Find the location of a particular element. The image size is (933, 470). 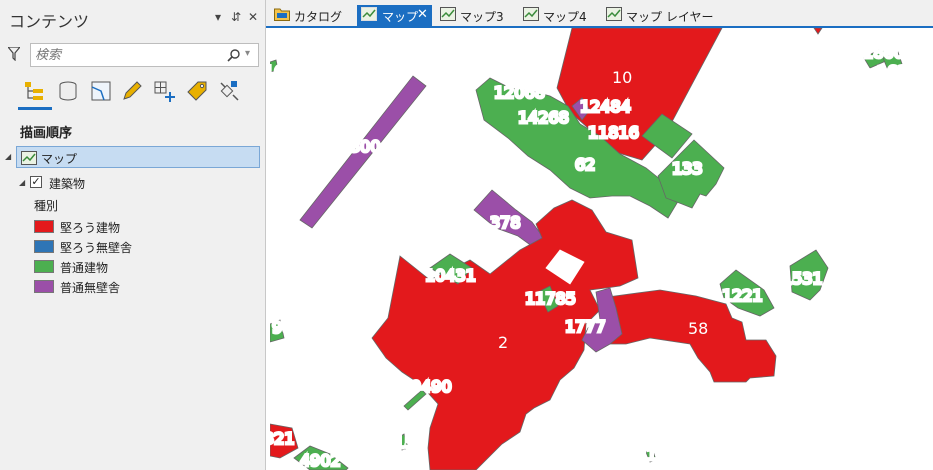

symbology-field-label: 種別 is located at coordinates (46, 206).